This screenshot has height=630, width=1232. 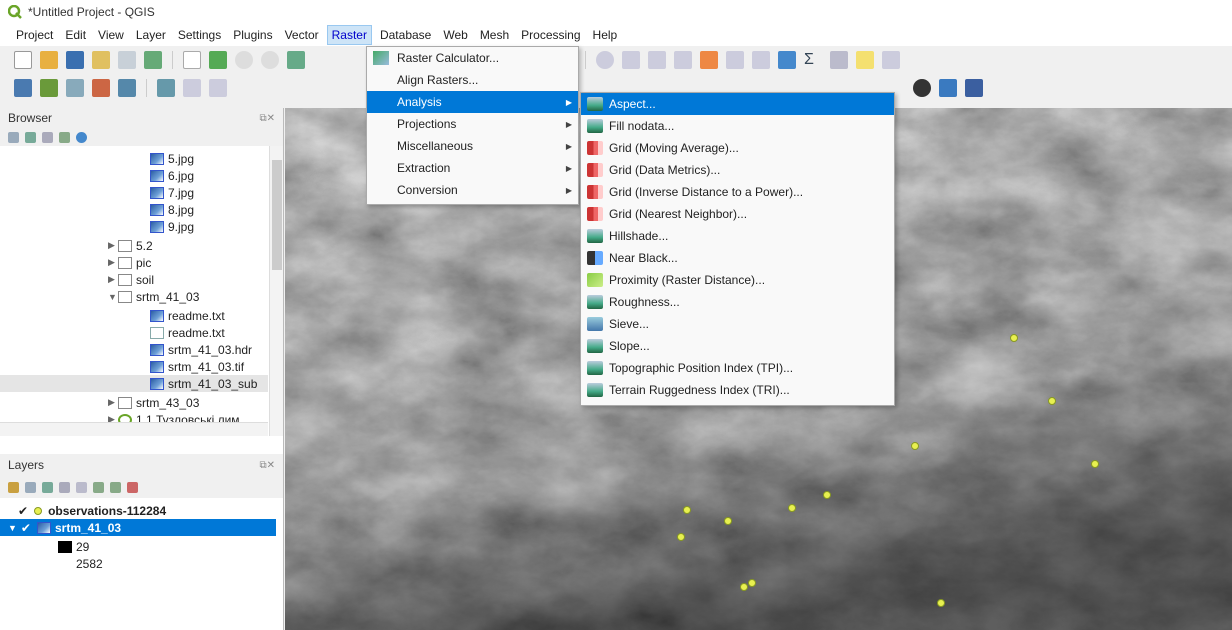 What do you see at coordinates (111, 35) in the screenshot?
I see `menu-view: View` at bounding box center [111, 35].